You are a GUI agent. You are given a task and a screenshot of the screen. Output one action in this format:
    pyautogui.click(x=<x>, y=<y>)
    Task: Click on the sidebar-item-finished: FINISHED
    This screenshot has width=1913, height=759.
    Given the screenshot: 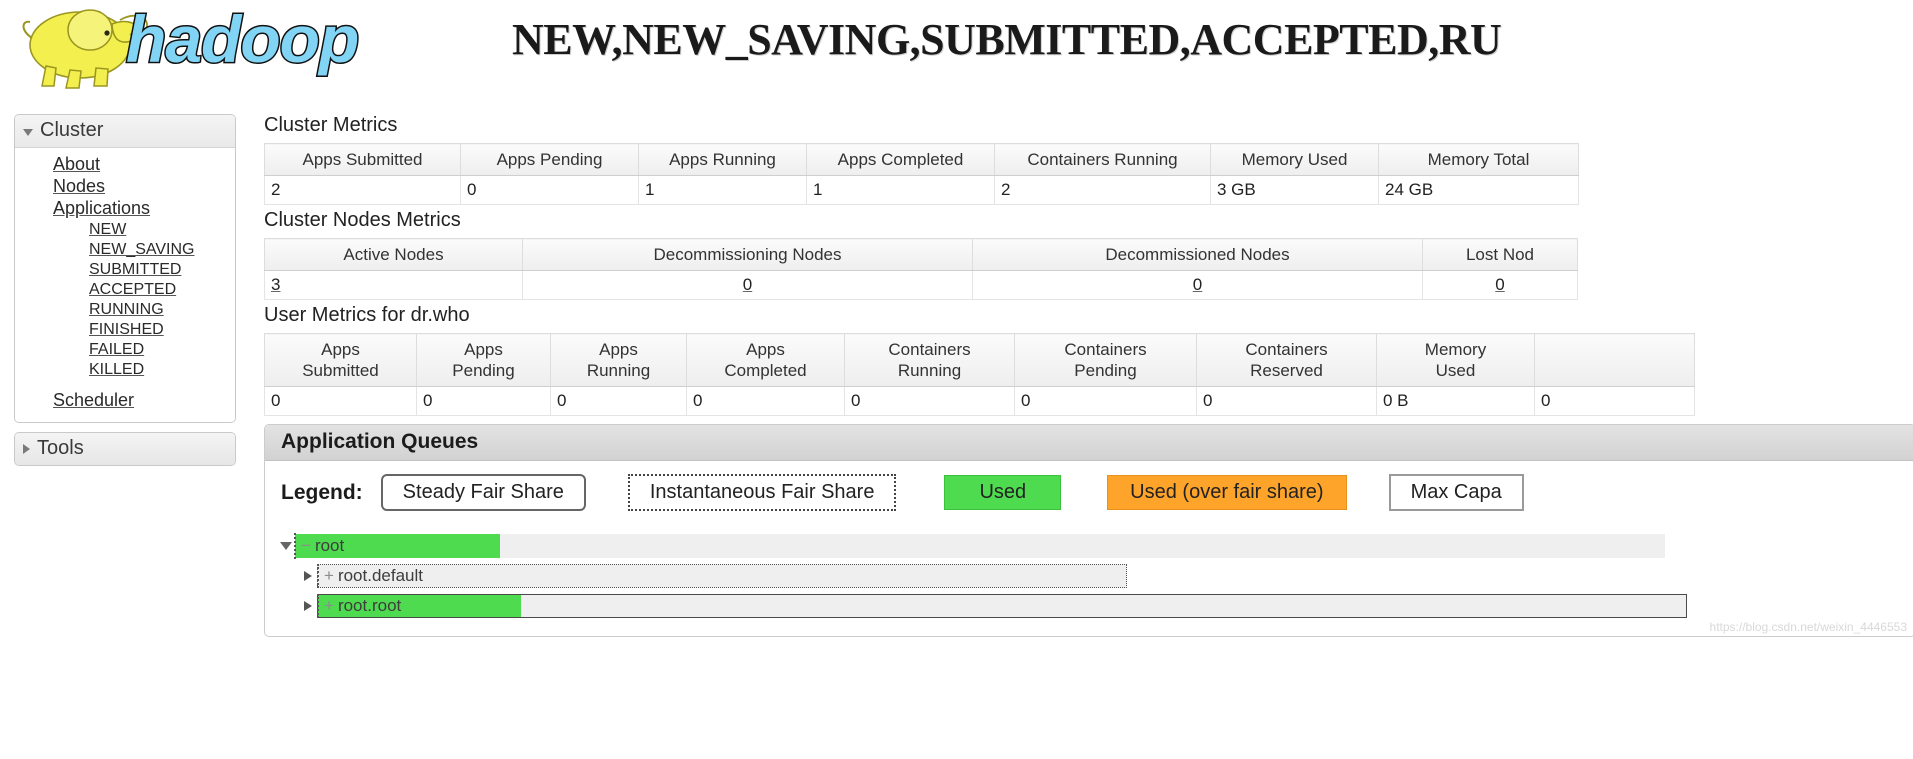 What is the action you would take?
    pyautogui.click(x=125, y=330)
    